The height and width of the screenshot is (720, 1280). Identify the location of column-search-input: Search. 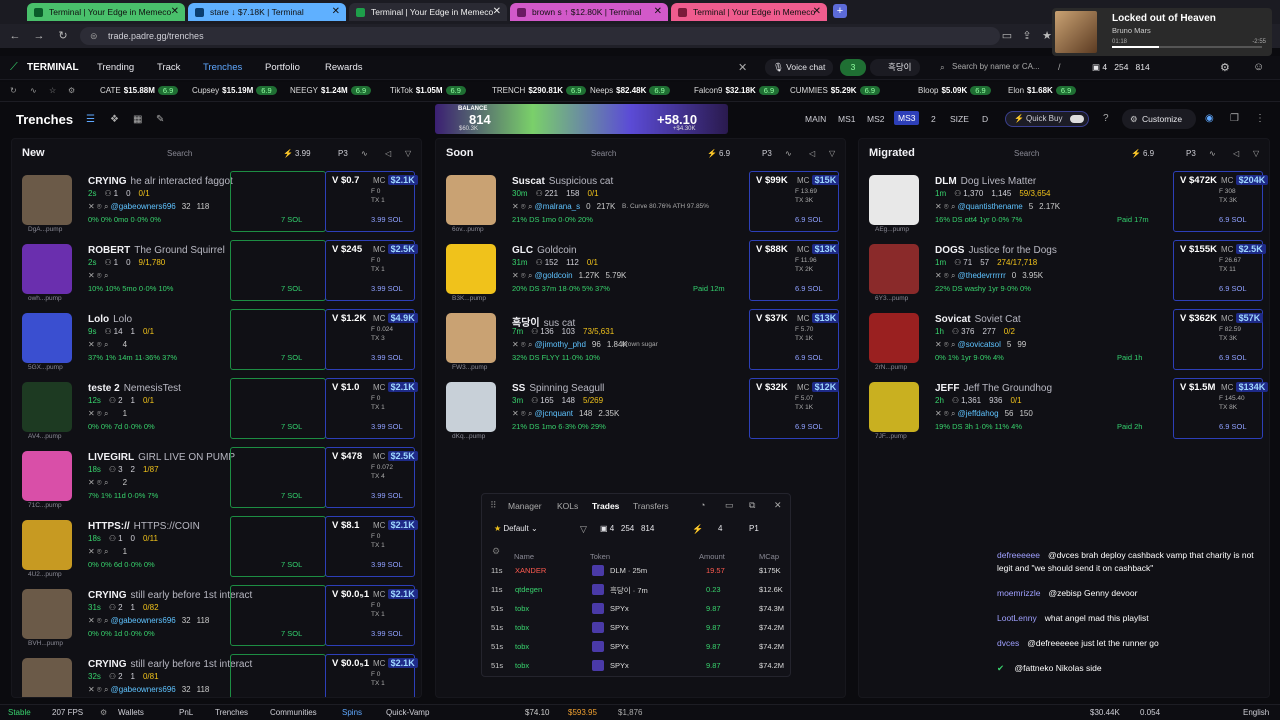
(179, 153).